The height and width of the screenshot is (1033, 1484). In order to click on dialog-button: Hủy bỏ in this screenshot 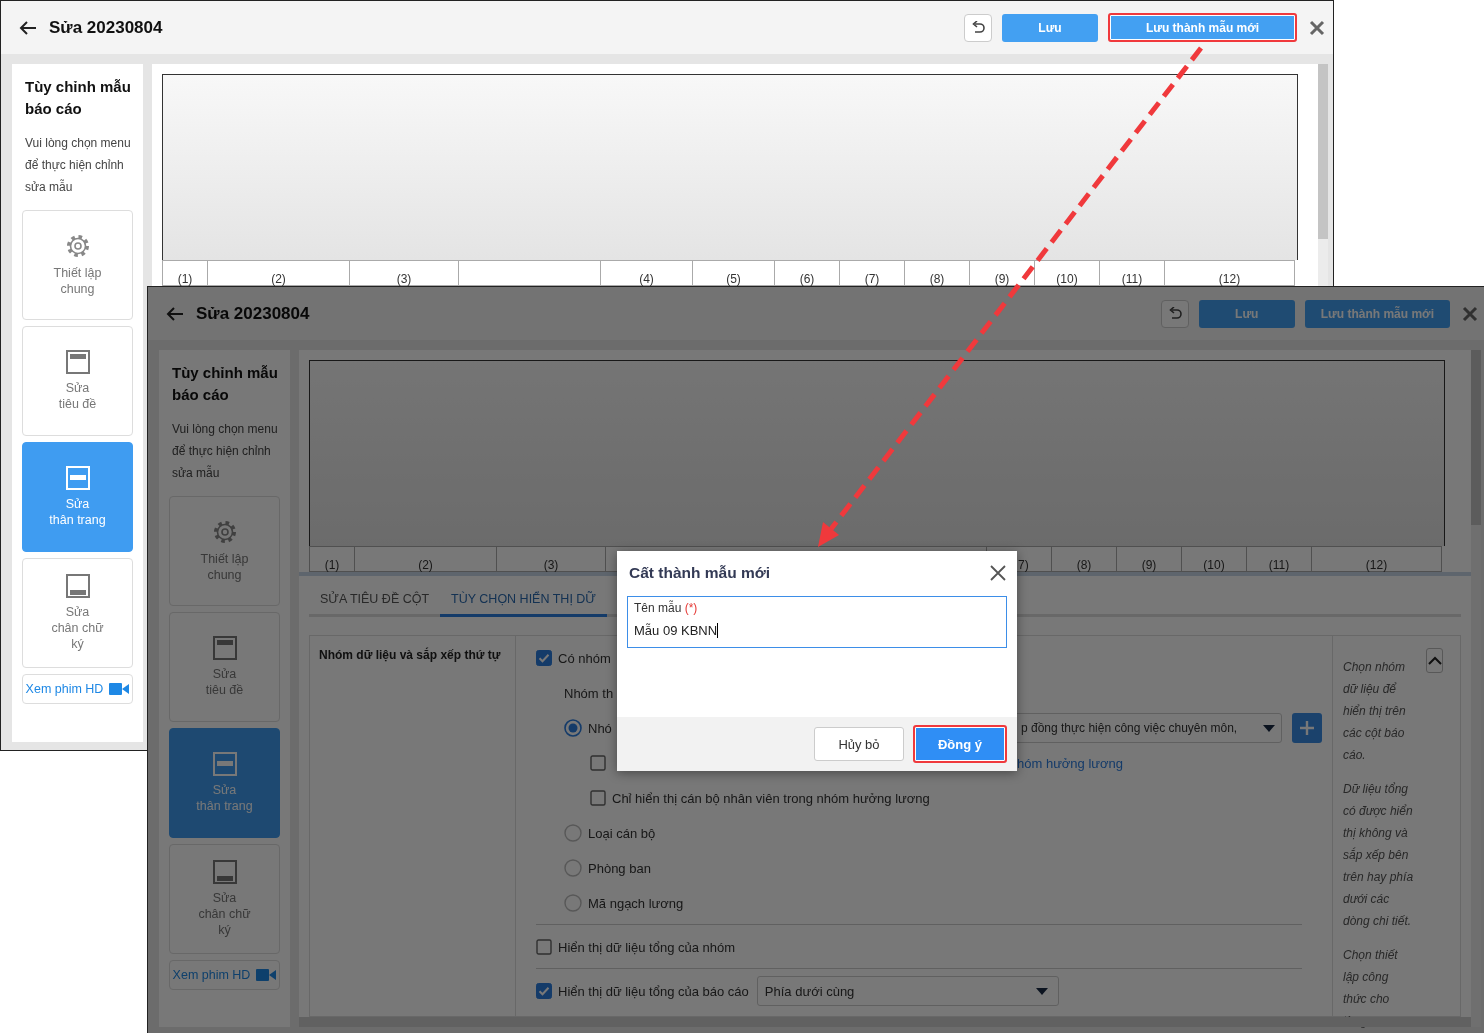, I will do `click(859, 744)`.